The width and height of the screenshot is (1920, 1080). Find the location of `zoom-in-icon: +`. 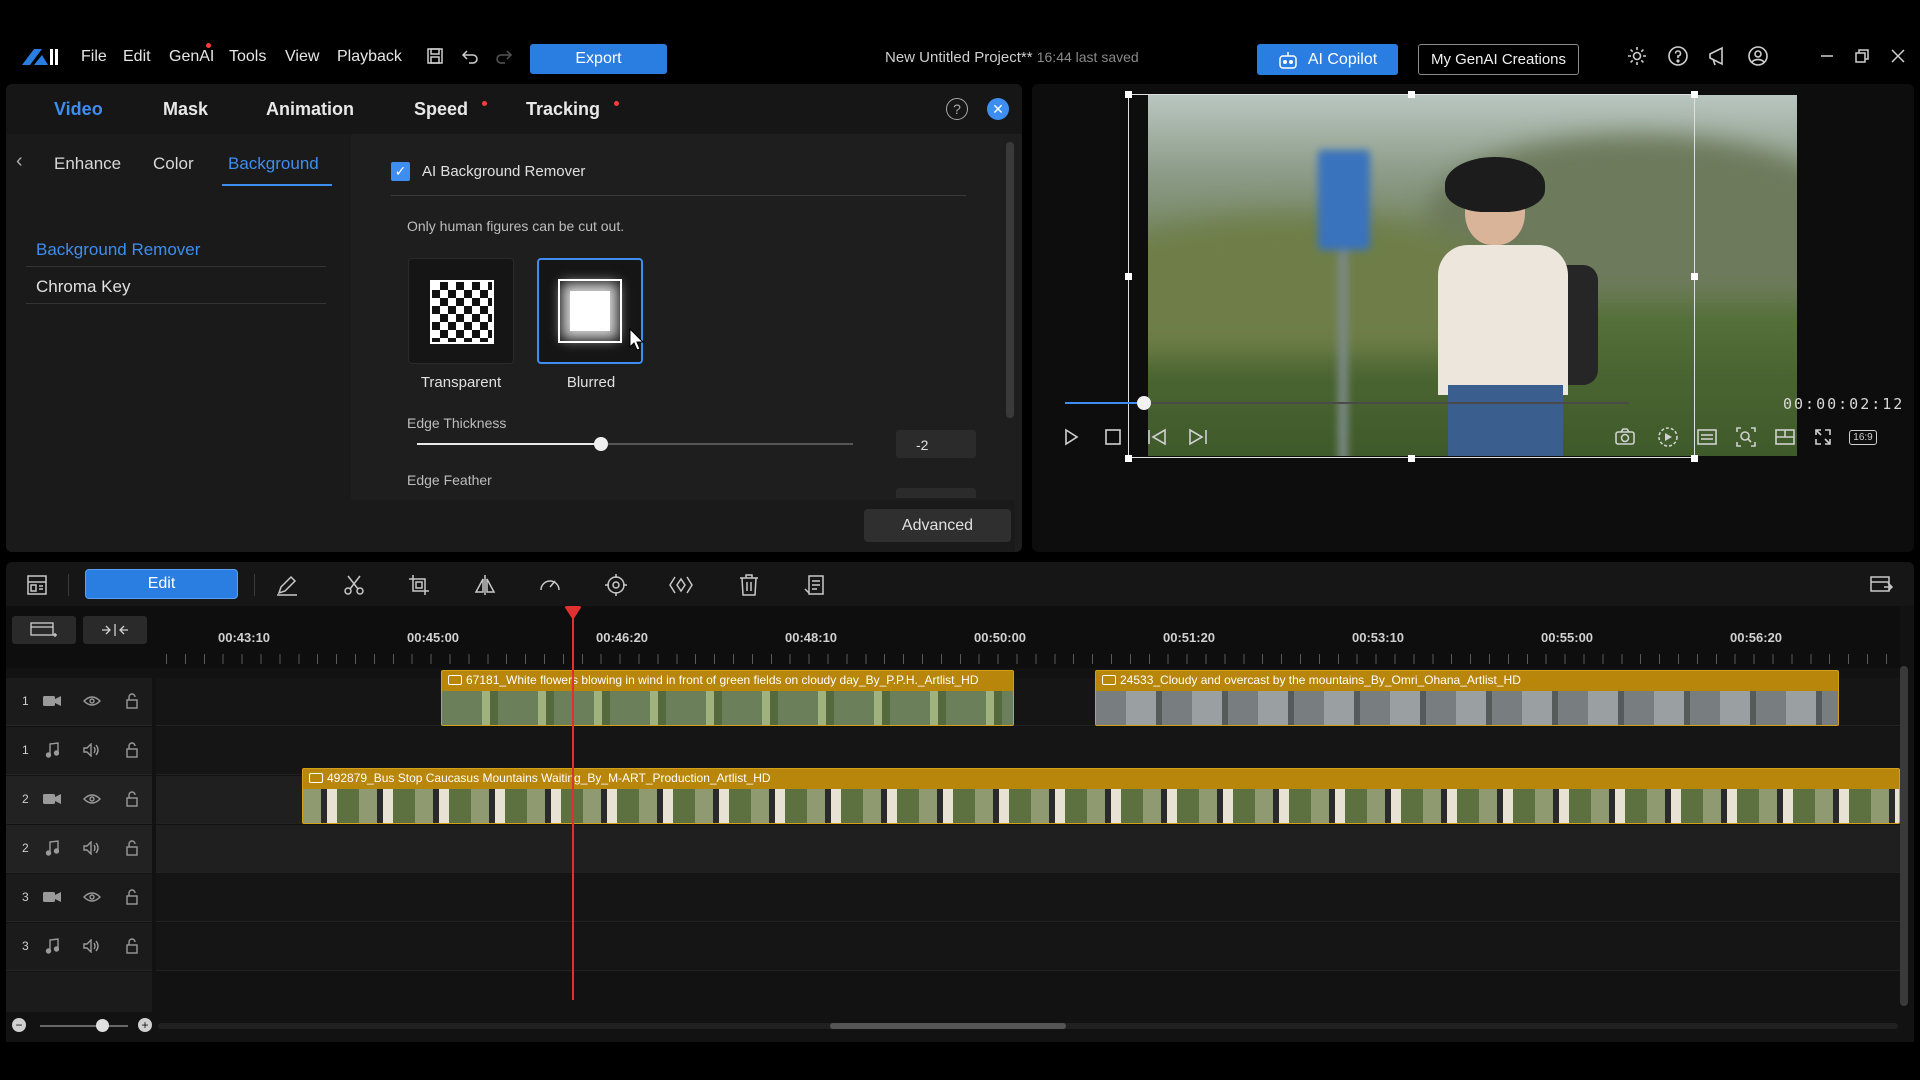

zoom-in-icon: + is located at coordinates (145, 1025).